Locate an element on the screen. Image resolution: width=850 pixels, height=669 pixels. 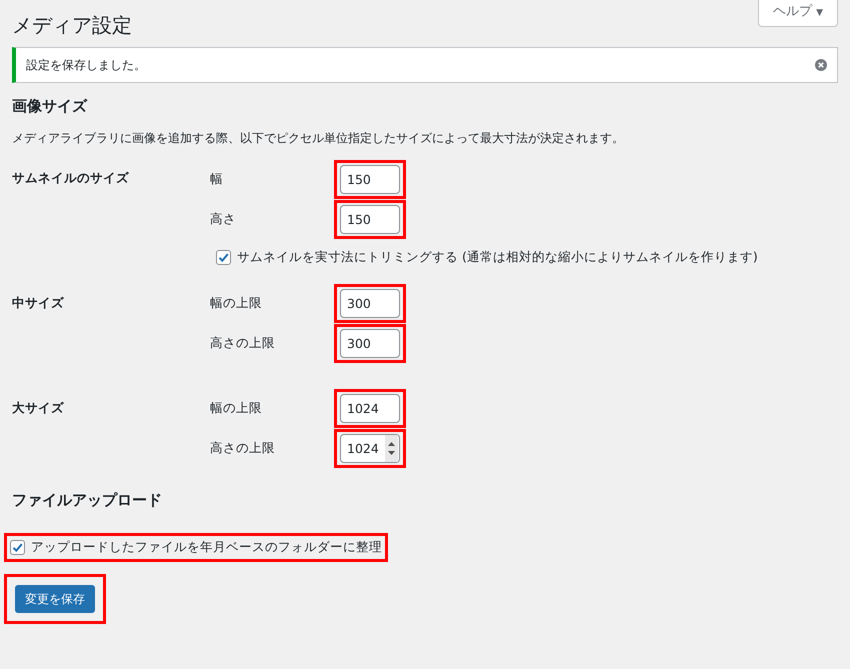
section-heading: ファイルアップロード is located at coordinates (87, 499).